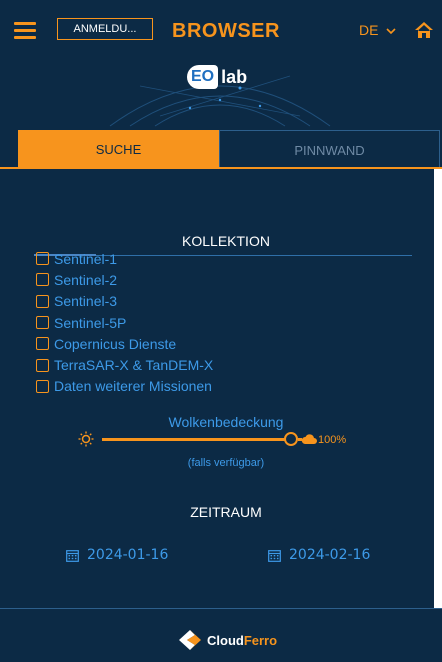 This screenshot has height=662, width=442. What do you see at coordinates (133, 386) in the screenshot?
I see `collection-item-label: Daten weiterer Missionen` at bounding box center [133, 386].